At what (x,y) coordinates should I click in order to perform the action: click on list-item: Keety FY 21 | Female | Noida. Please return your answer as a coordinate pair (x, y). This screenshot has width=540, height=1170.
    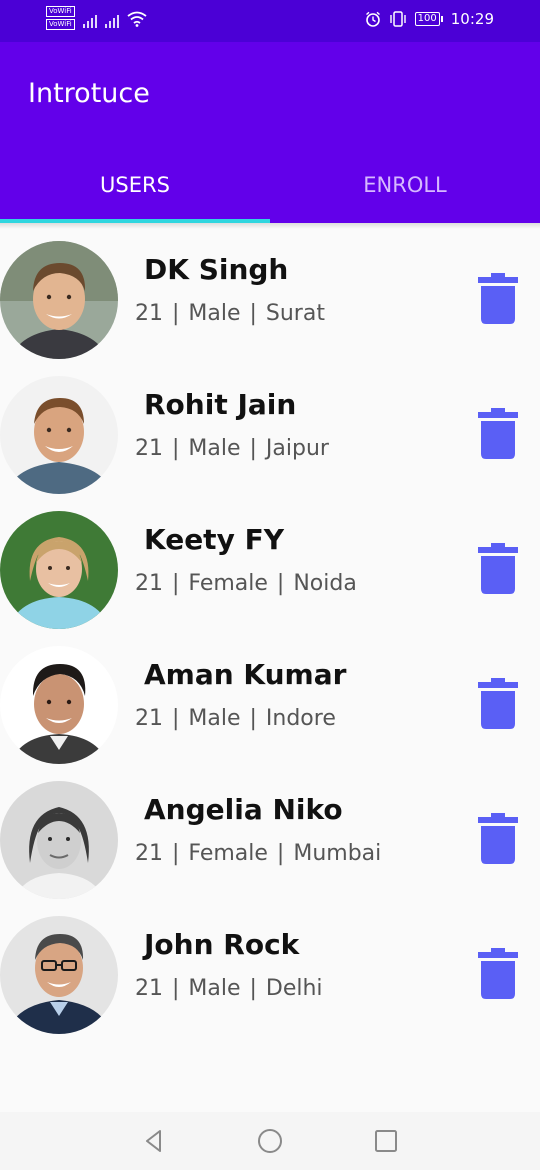
    Looking at the image, I should click on (270, 572).